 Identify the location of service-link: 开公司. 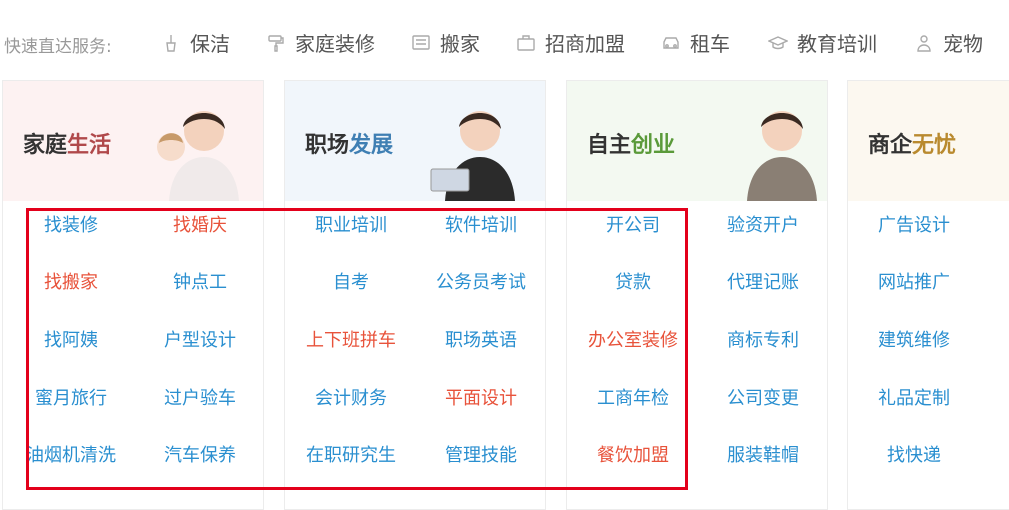
(633, 224).